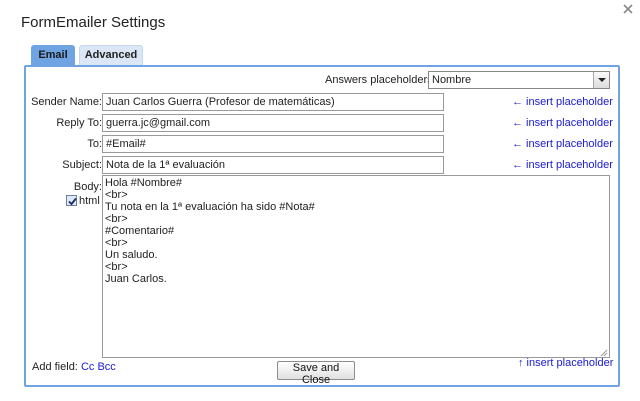  What do you see at coordinates (82, 165) in the screenshot?
I see `subject-label: Subject:` at bounding box center [82, 165].